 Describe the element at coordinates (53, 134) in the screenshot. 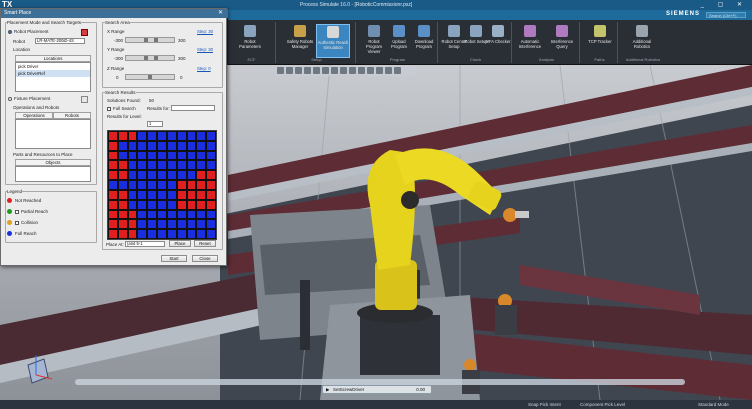

I see `operations-list` at that location.